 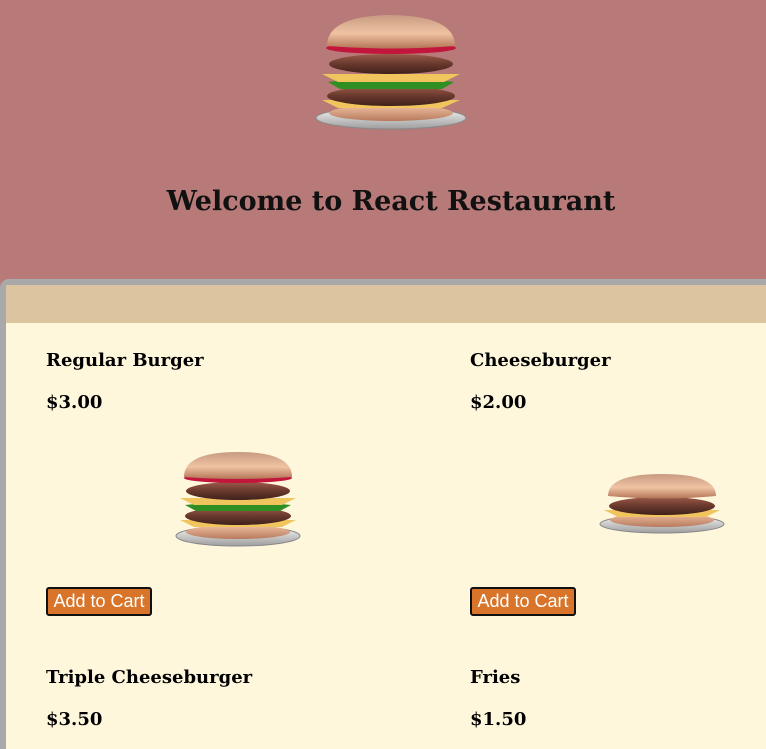 I want to click on item-price: $3.00, so click(x=74, y=402).